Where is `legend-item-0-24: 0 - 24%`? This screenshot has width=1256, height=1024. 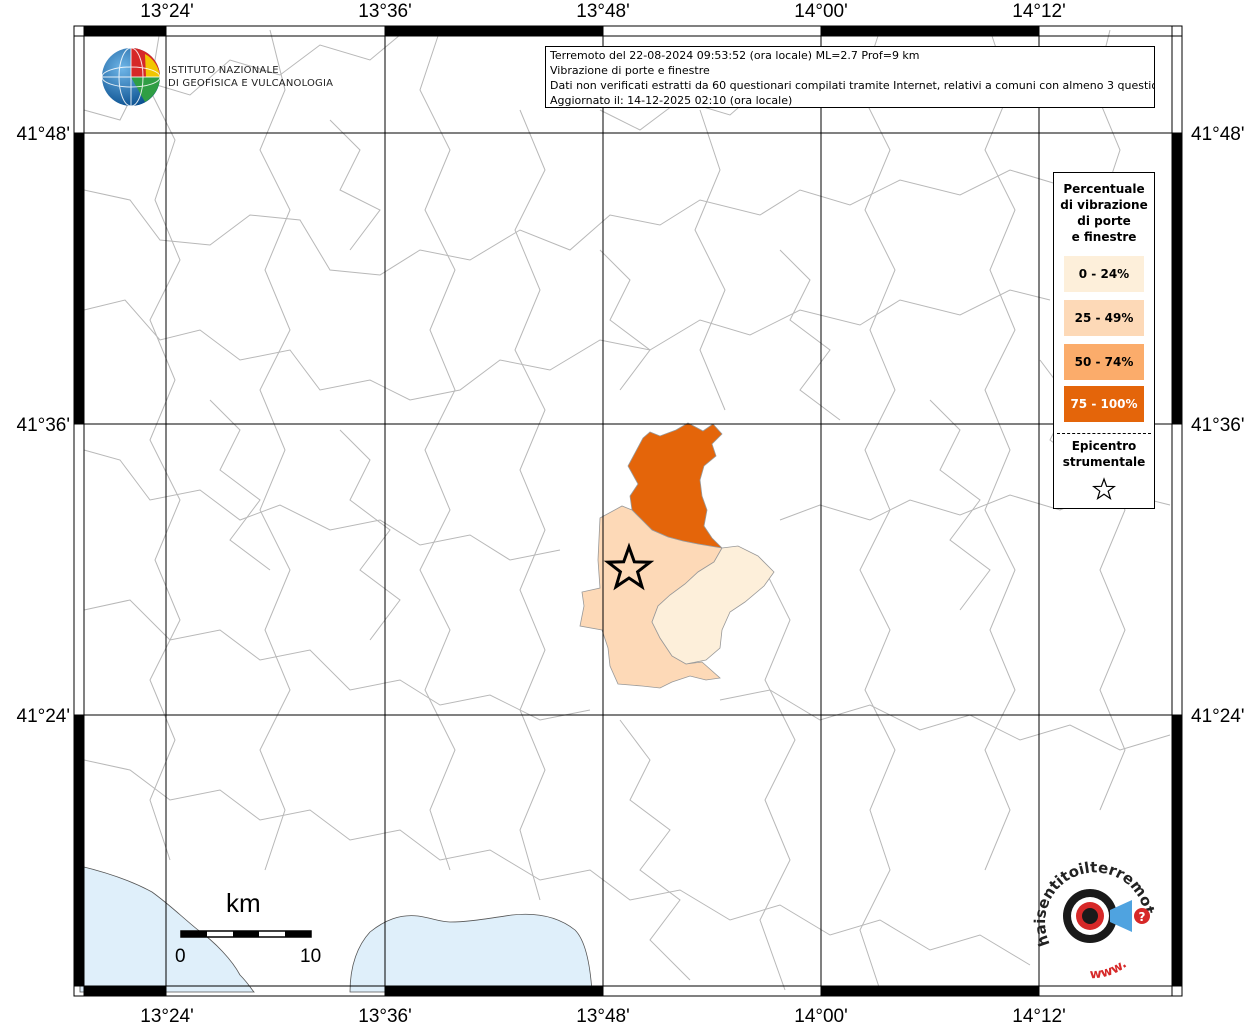
legend-item-0-24: 0 - 24% is located at coordinates (1104, 274).